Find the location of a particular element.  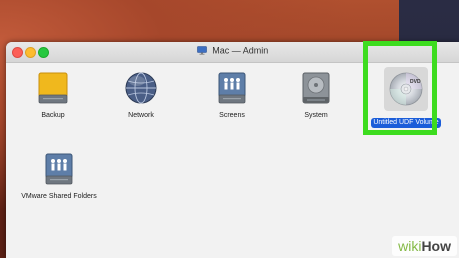

drive-icon is located at coordinates (53, 88).